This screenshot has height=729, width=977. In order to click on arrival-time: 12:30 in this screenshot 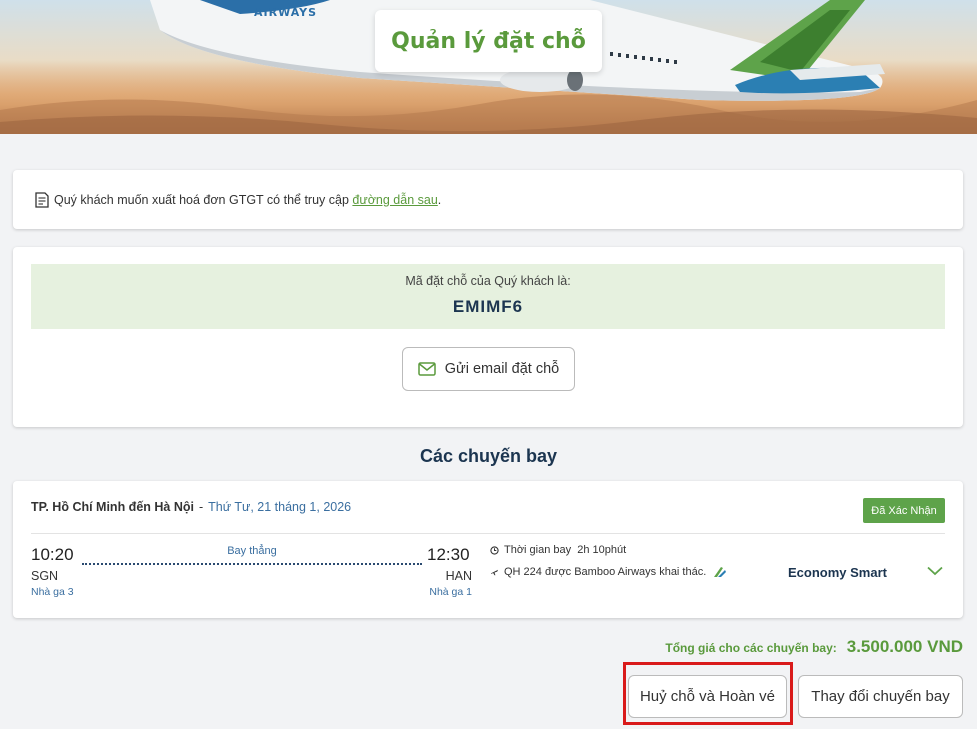, I will do `click(448, 554)`.